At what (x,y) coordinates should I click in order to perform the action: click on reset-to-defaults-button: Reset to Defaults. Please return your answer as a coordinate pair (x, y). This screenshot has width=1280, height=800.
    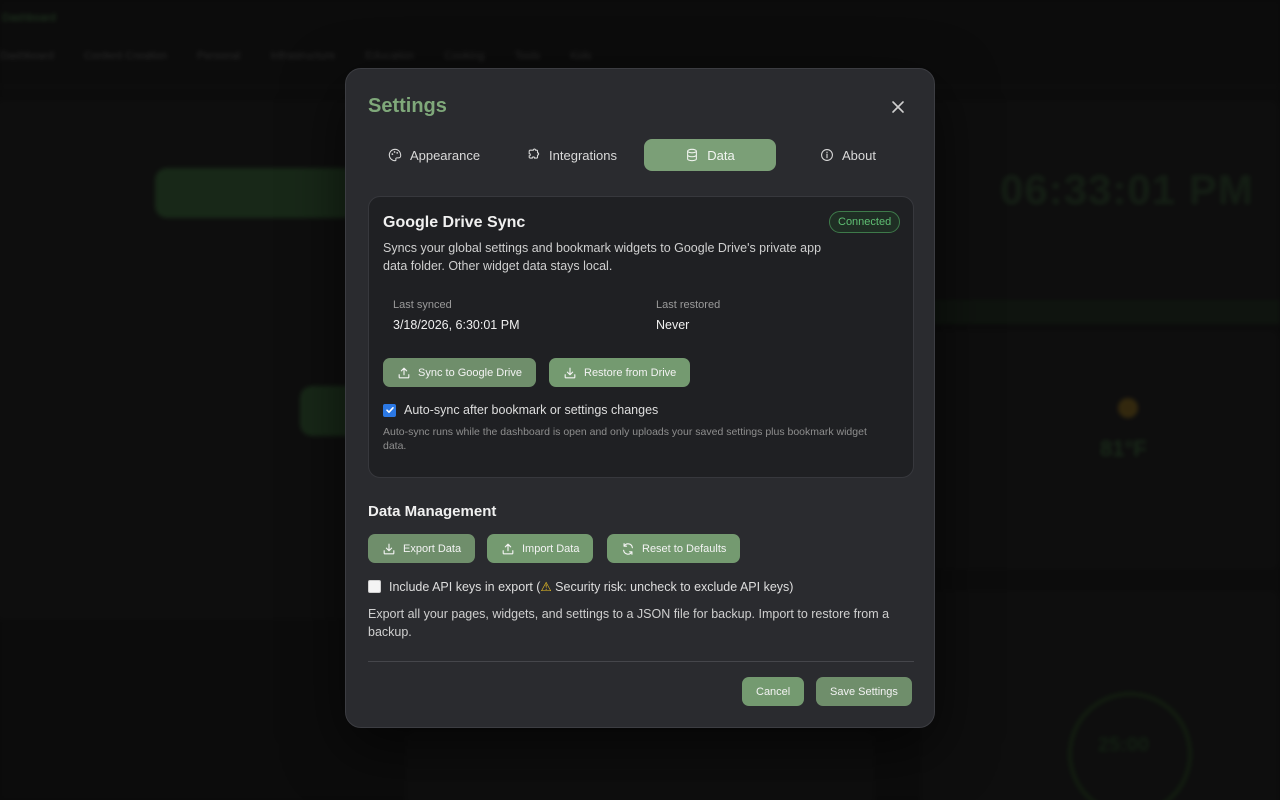
    Looking at the image, I should click on (674, 548).